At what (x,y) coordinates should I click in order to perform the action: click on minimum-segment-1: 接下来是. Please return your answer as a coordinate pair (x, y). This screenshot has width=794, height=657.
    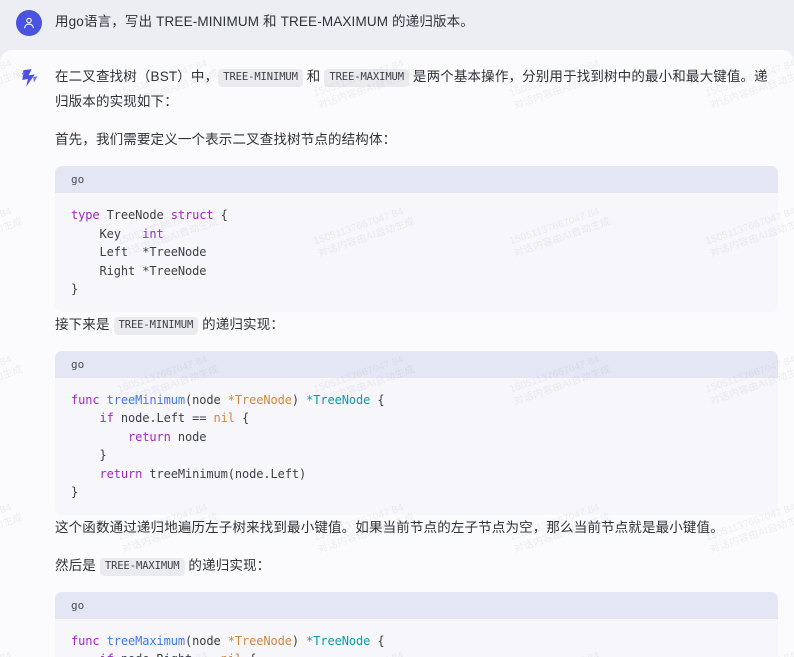
    Looking at the image, I should click on (84, 324).